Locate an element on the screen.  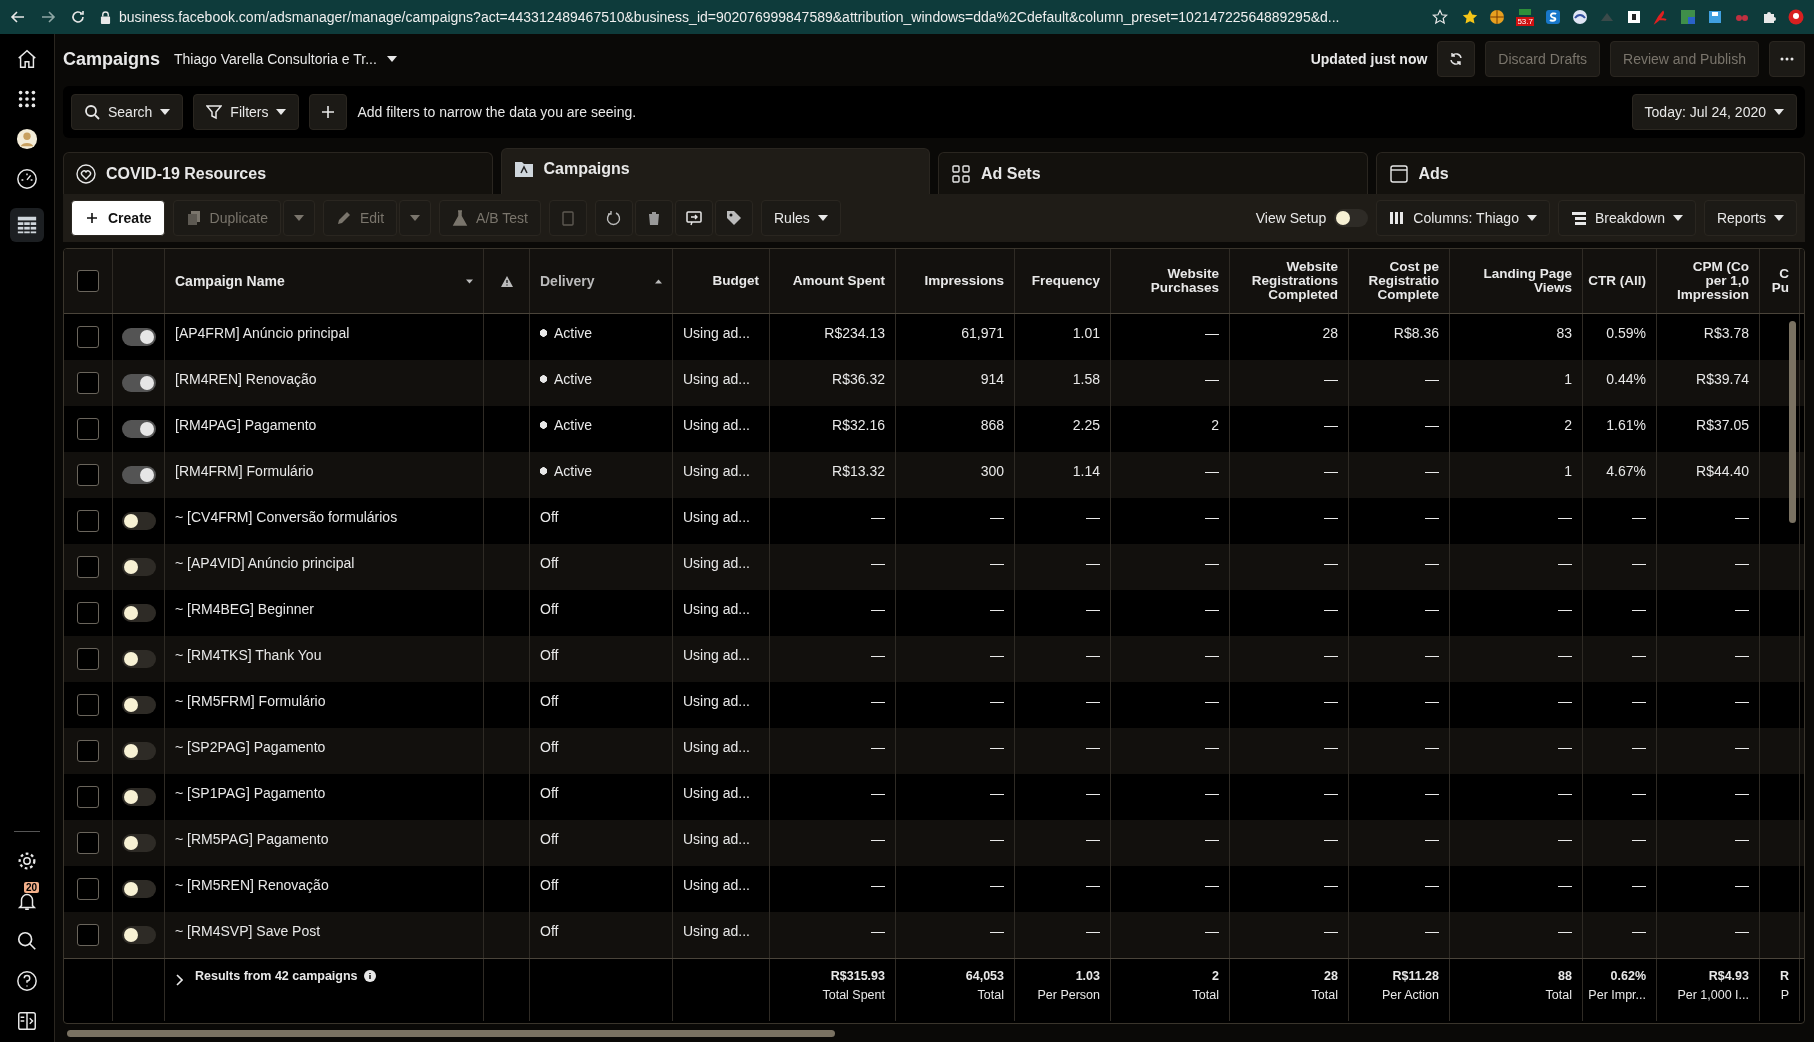
chevron-right-icon is located at coordinates (179, 980).